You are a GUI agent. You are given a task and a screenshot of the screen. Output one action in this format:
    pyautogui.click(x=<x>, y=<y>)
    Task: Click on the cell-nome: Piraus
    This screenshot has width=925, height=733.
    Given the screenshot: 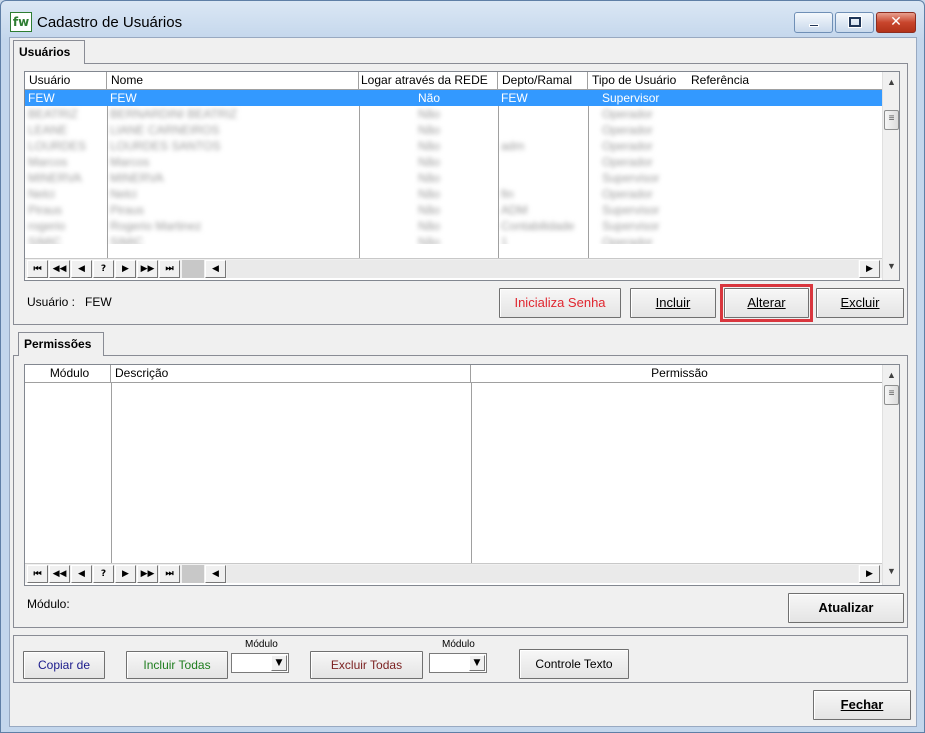 What is the action you would take?
    pyautogui.click(x=127, y=210)
    